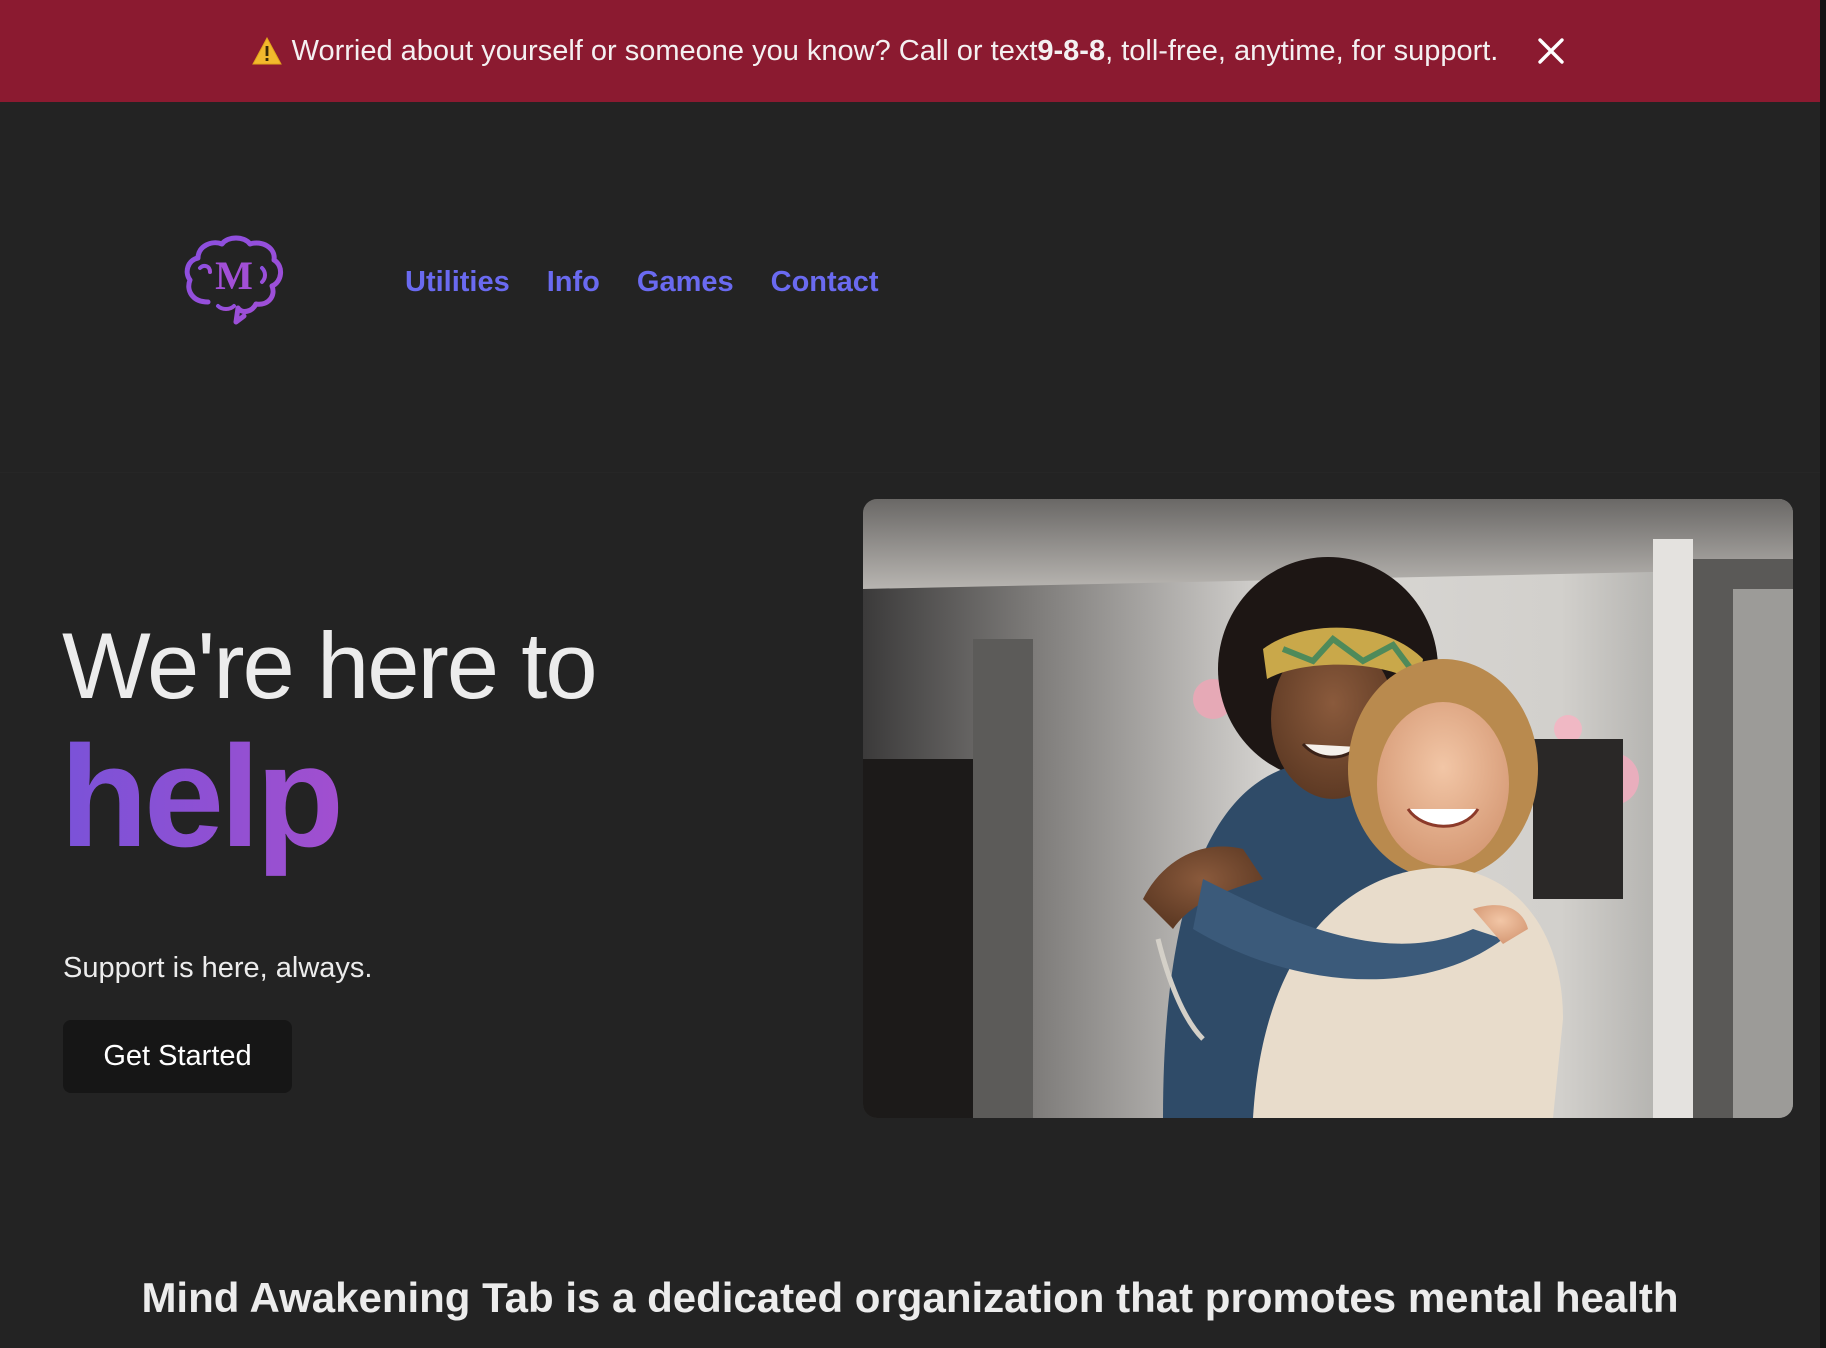  Describe the element at coordinates (330, 665) in the screenshot. I see `hero-heading-line1: We're here to` at that location.